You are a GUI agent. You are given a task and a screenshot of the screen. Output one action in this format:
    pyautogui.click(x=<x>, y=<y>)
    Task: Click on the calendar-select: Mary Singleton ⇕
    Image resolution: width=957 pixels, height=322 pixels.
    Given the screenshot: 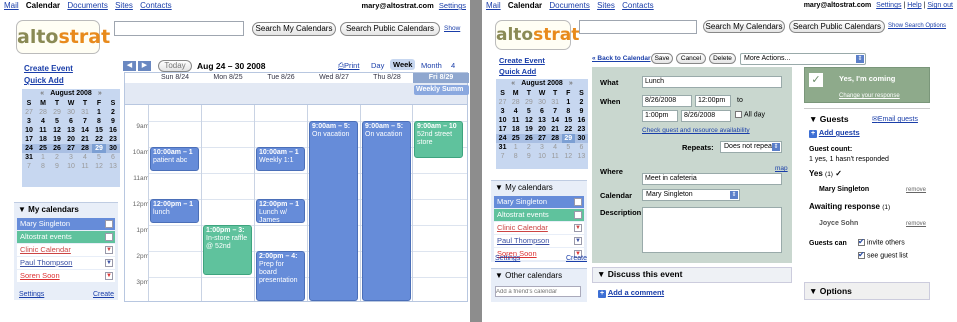 What is the action you would take?
    pyautogui.click(x=691, y=195)
    